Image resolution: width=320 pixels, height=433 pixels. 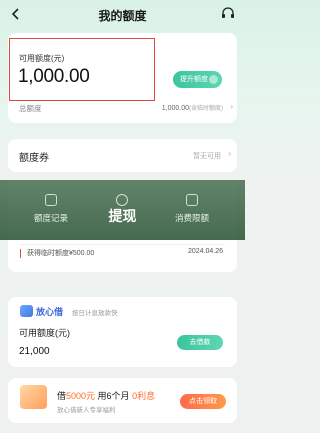 I want to click on raise-quota-label: 提升额度, so click(x=194, y=79).